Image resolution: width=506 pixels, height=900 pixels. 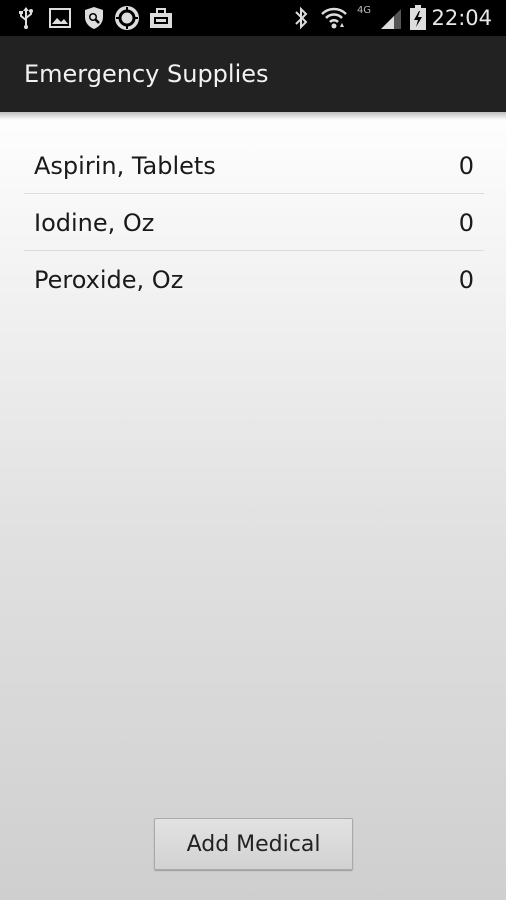 I want to click on image-icon, so click(x=60, y=18).